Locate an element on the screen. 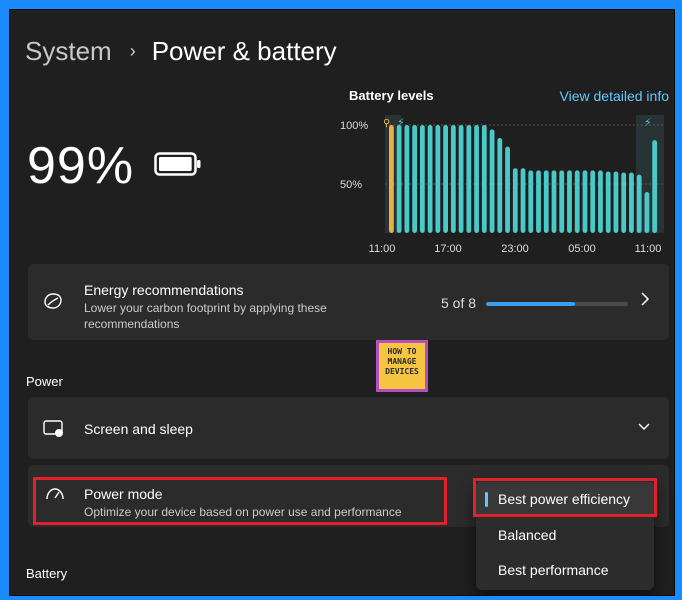  page-title: Power & battery is located at coordinates (244, 51).